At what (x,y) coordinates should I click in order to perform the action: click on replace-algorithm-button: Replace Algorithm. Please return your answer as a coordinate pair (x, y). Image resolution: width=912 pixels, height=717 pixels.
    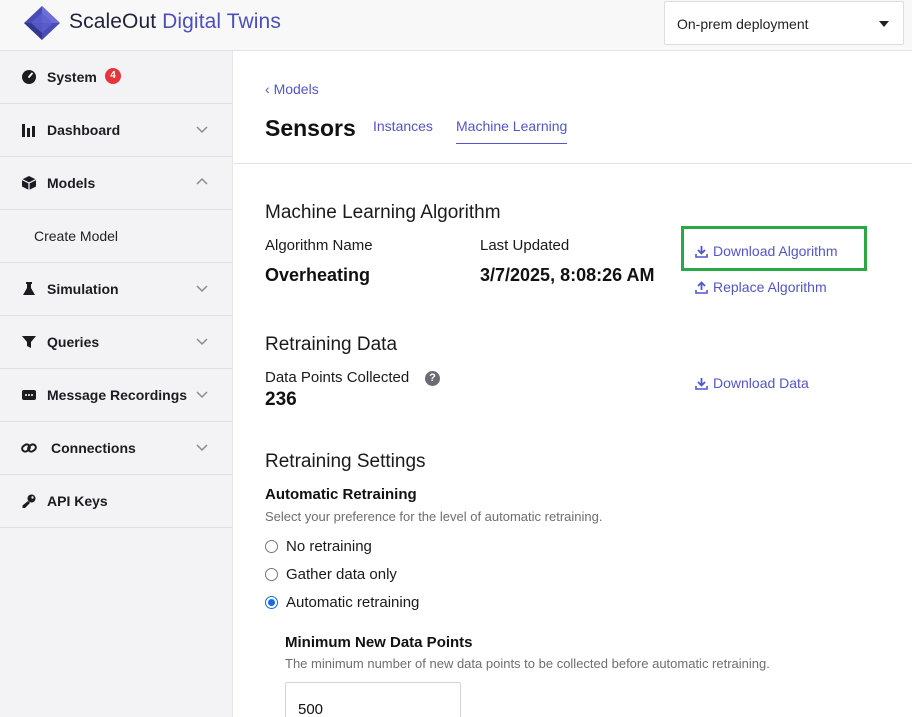
    Looking at the image, I should click on (761, 287).